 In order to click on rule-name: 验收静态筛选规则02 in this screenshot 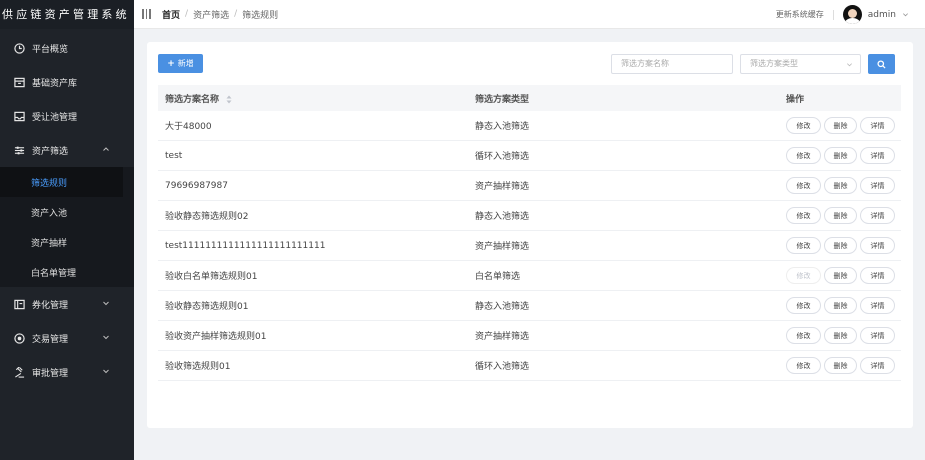, I will do `click(207, 217)`.